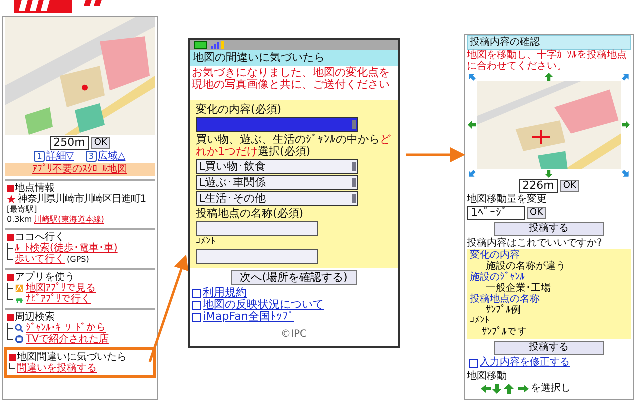  I want to click on zoom-link: 詳細▽, so click(60, 156).